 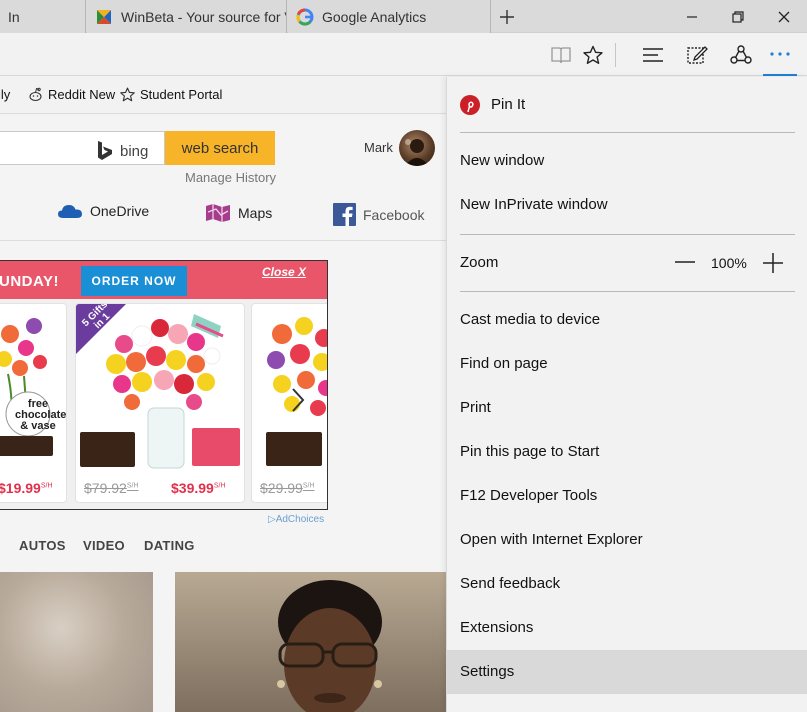 What do you see at coordinates (134, 151) in the screenshot?
I see `bing-label: bing` at bounding box center [134, 151].